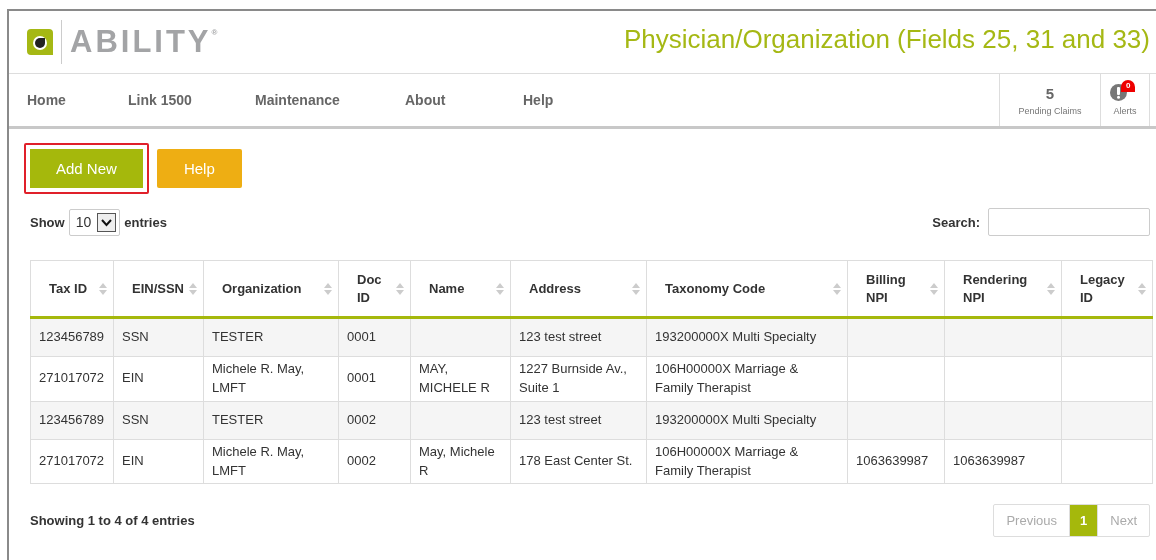 This screenshot has width=1156, height=560. Describe the element at coordinates (144, 42) in the screenshot. I see `logo-text: ABILITY$^{®}$` at that location.